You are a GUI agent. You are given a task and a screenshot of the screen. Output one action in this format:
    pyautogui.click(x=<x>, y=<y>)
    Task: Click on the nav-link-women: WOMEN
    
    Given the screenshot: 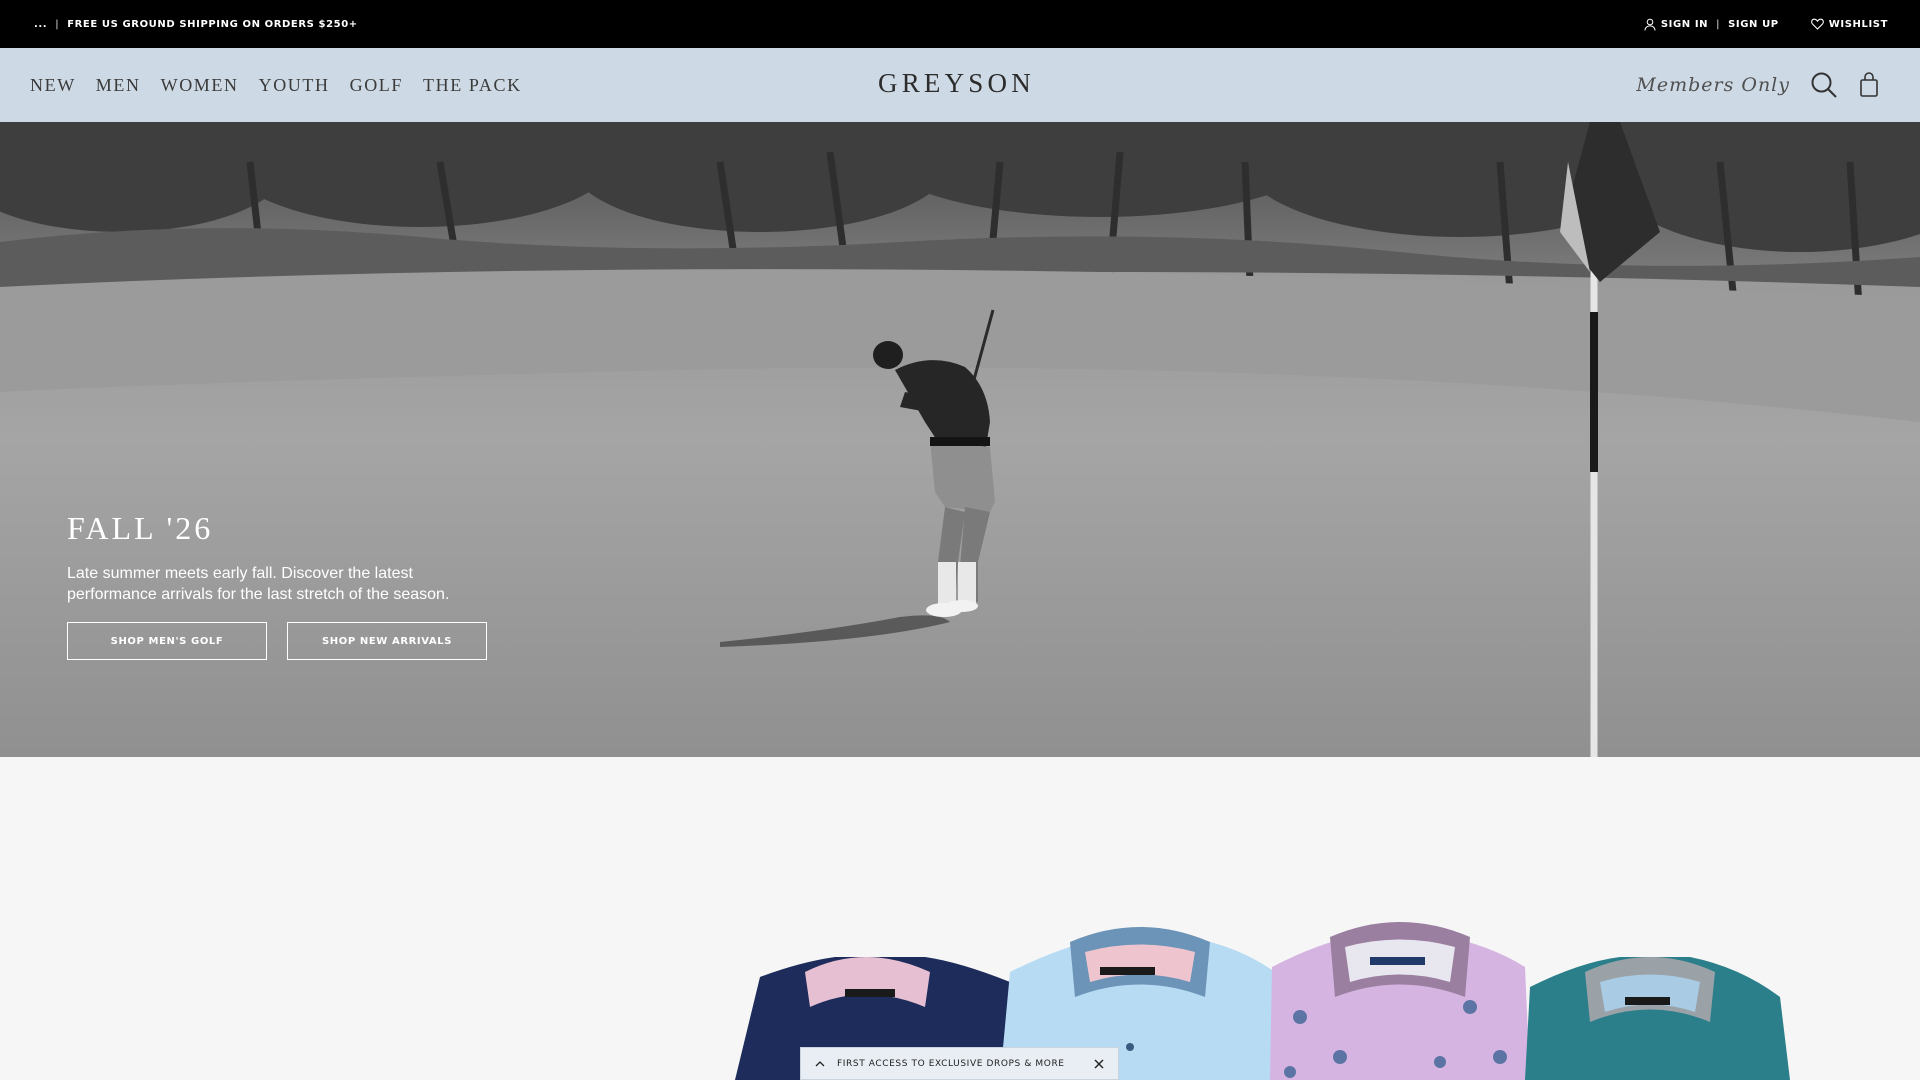 What is the action you would take?
    pyautogui.click(x=200, y=85)
    